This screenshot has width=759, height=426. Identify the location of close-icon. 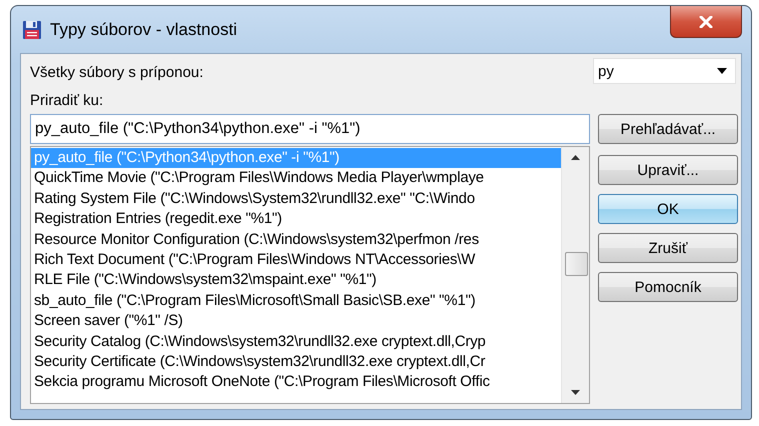
(706, 22).